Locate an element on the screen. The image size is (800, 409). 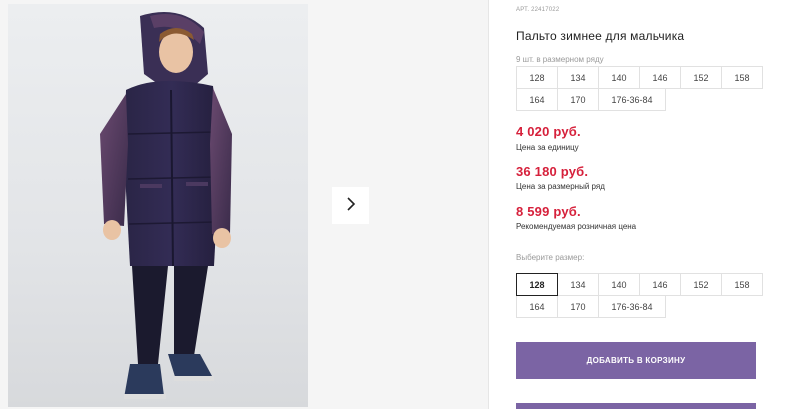
secondary-action-button is located at coordinates (636, 406).